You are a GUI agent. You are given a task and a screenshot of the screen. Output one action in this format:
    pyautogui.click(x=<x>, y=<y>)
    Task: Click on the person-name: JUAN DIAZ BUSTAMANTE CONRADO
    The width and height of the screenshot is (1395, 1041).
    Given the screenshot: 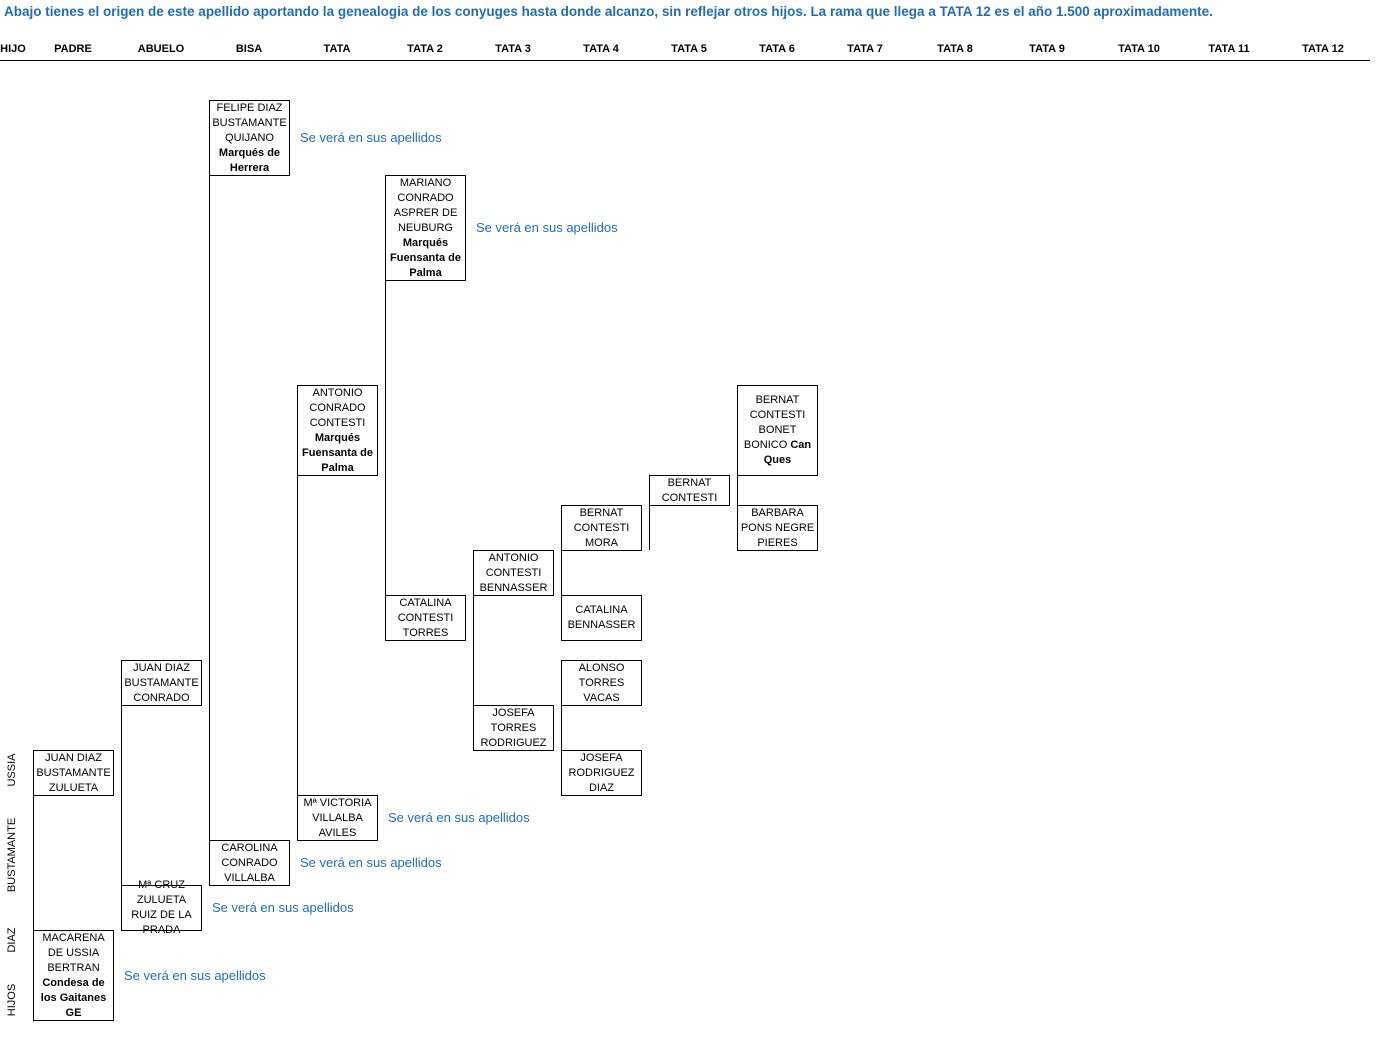 What is the action you would take?
    pyautogui.click(x=161, y=682)
    